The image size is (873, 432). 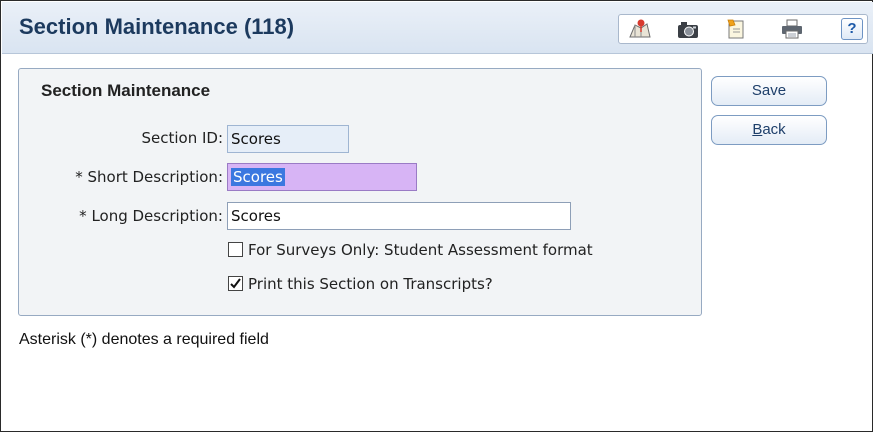 What do you see at coordinates (370, 284) in the screenshot?
I see `print-on-transcripts-label: Print this Section on Transcripts?` at bounding box center [370, 284].